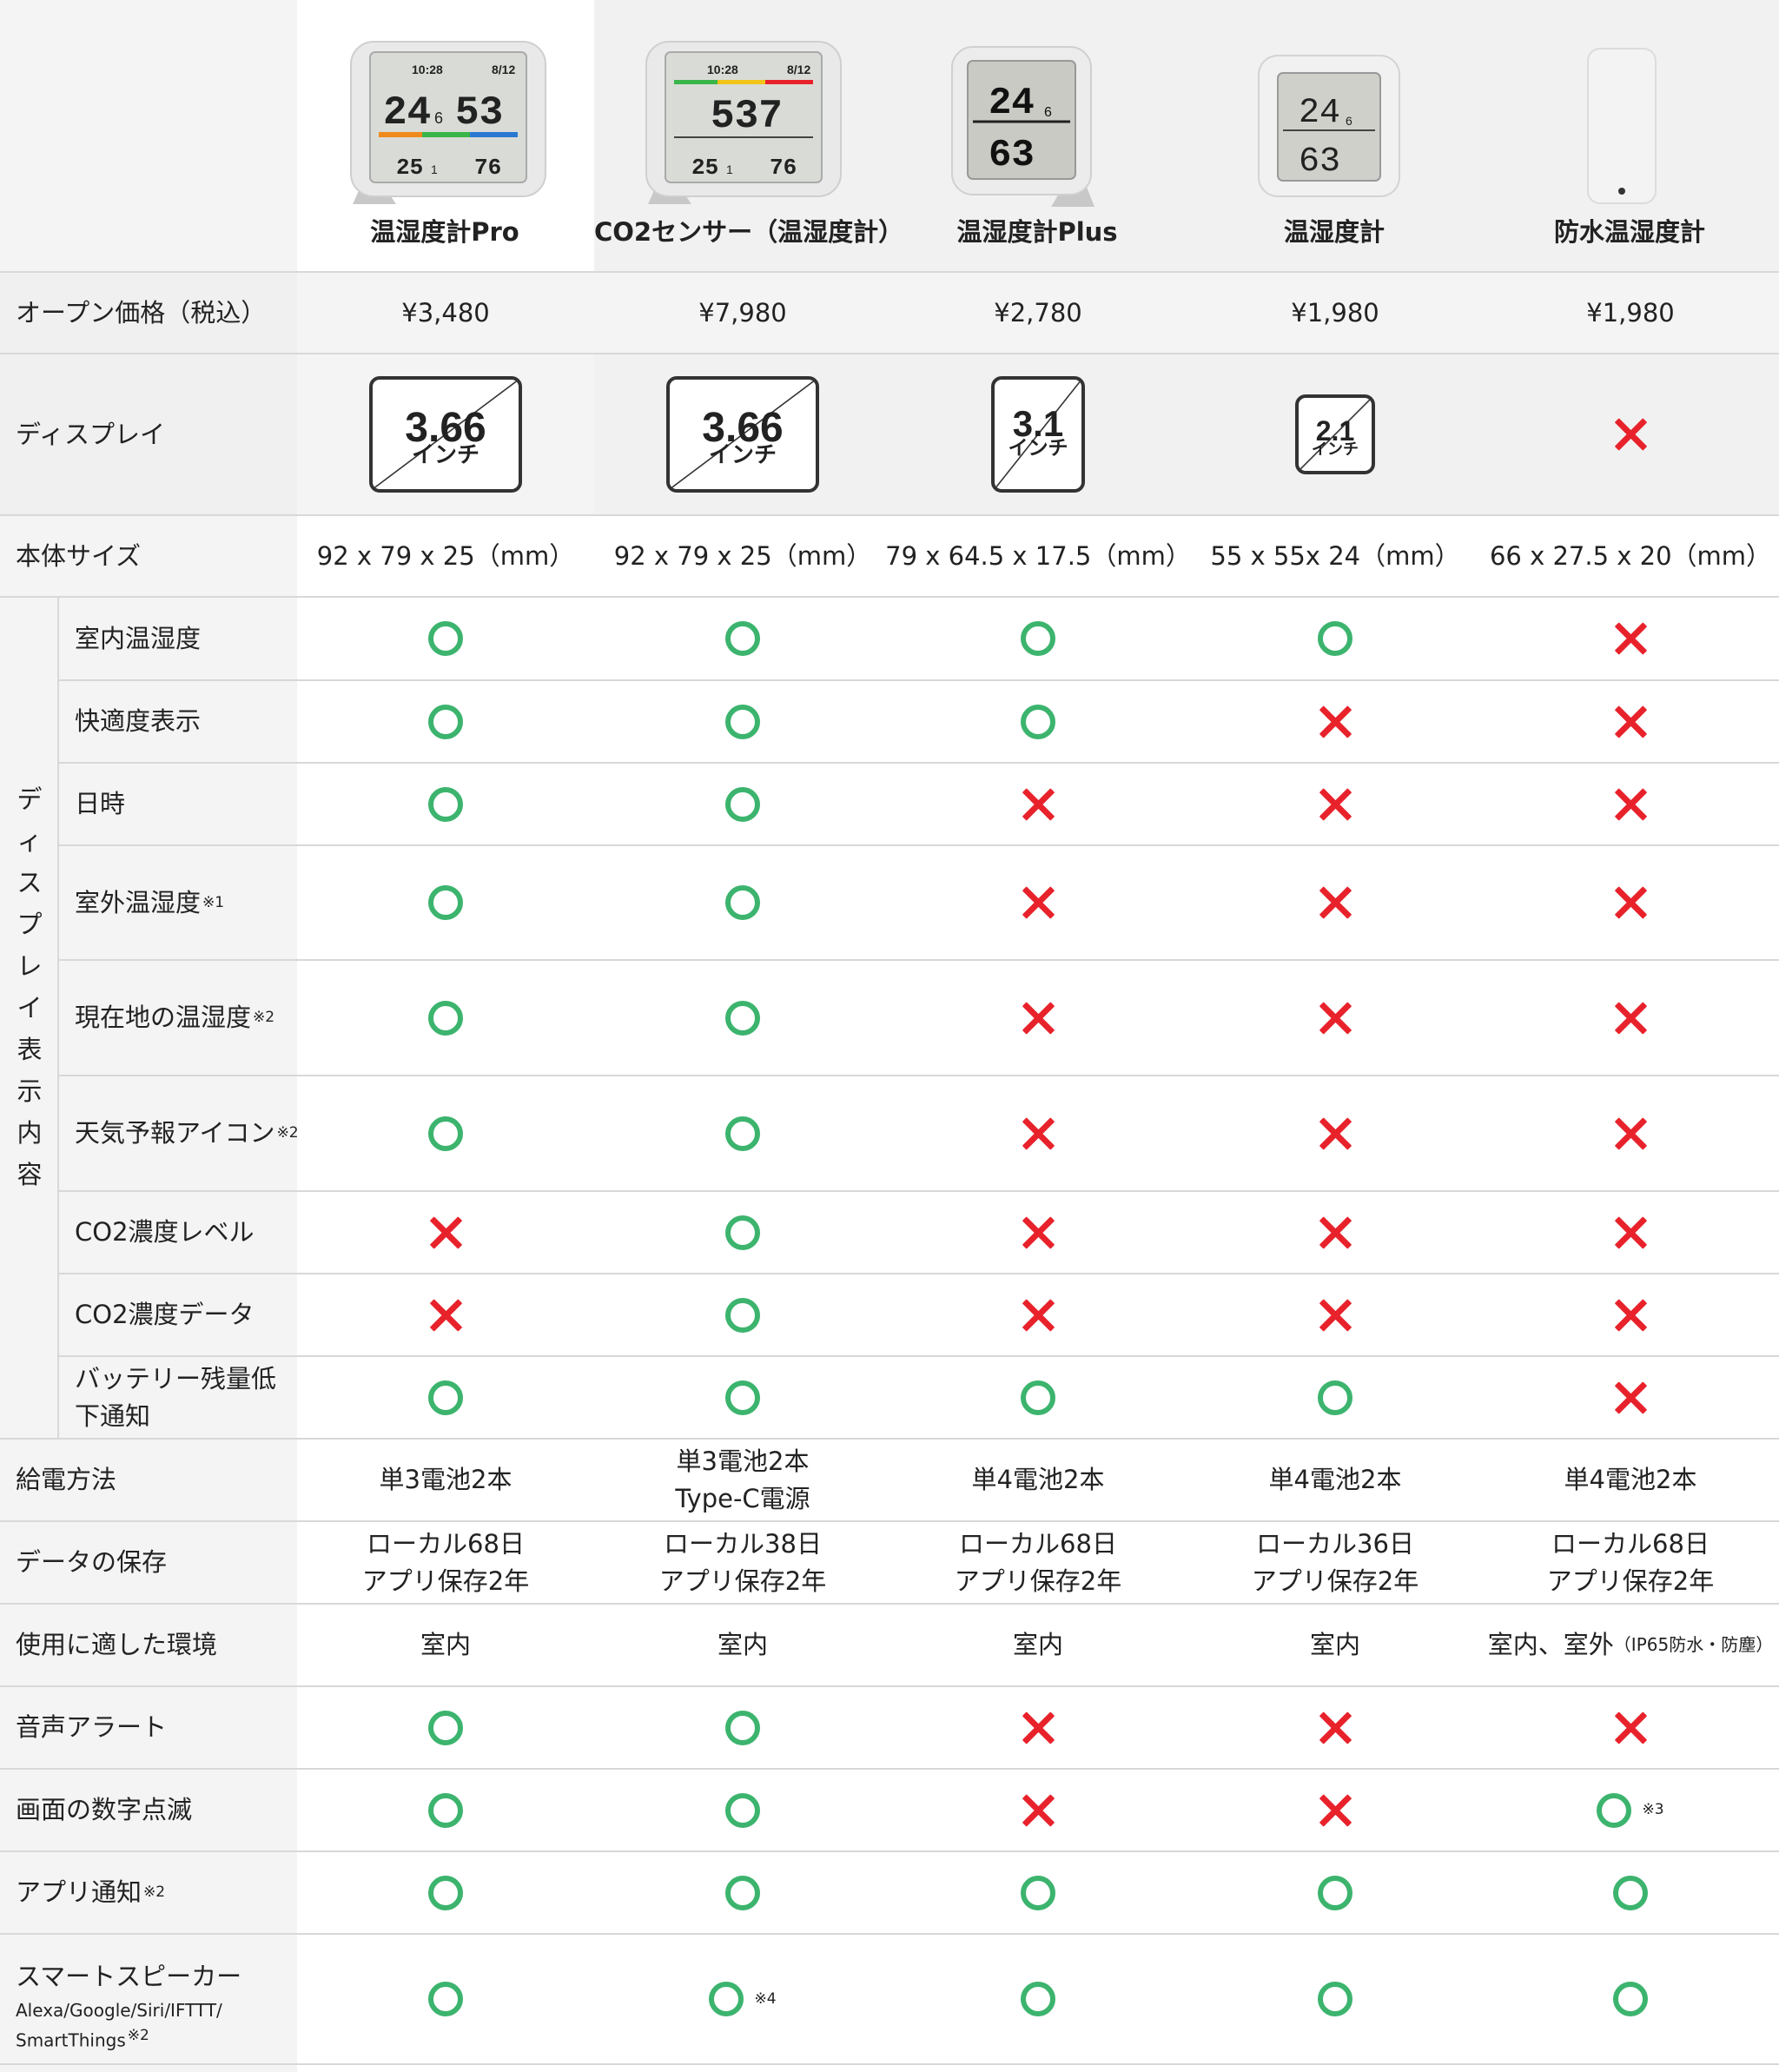 The width and height of the screenshot is (1779, 2072). What do you see at coordinates (479, 113) in the screenshot?
I see `pro-hum: 53` at bounding box center [479, 113].